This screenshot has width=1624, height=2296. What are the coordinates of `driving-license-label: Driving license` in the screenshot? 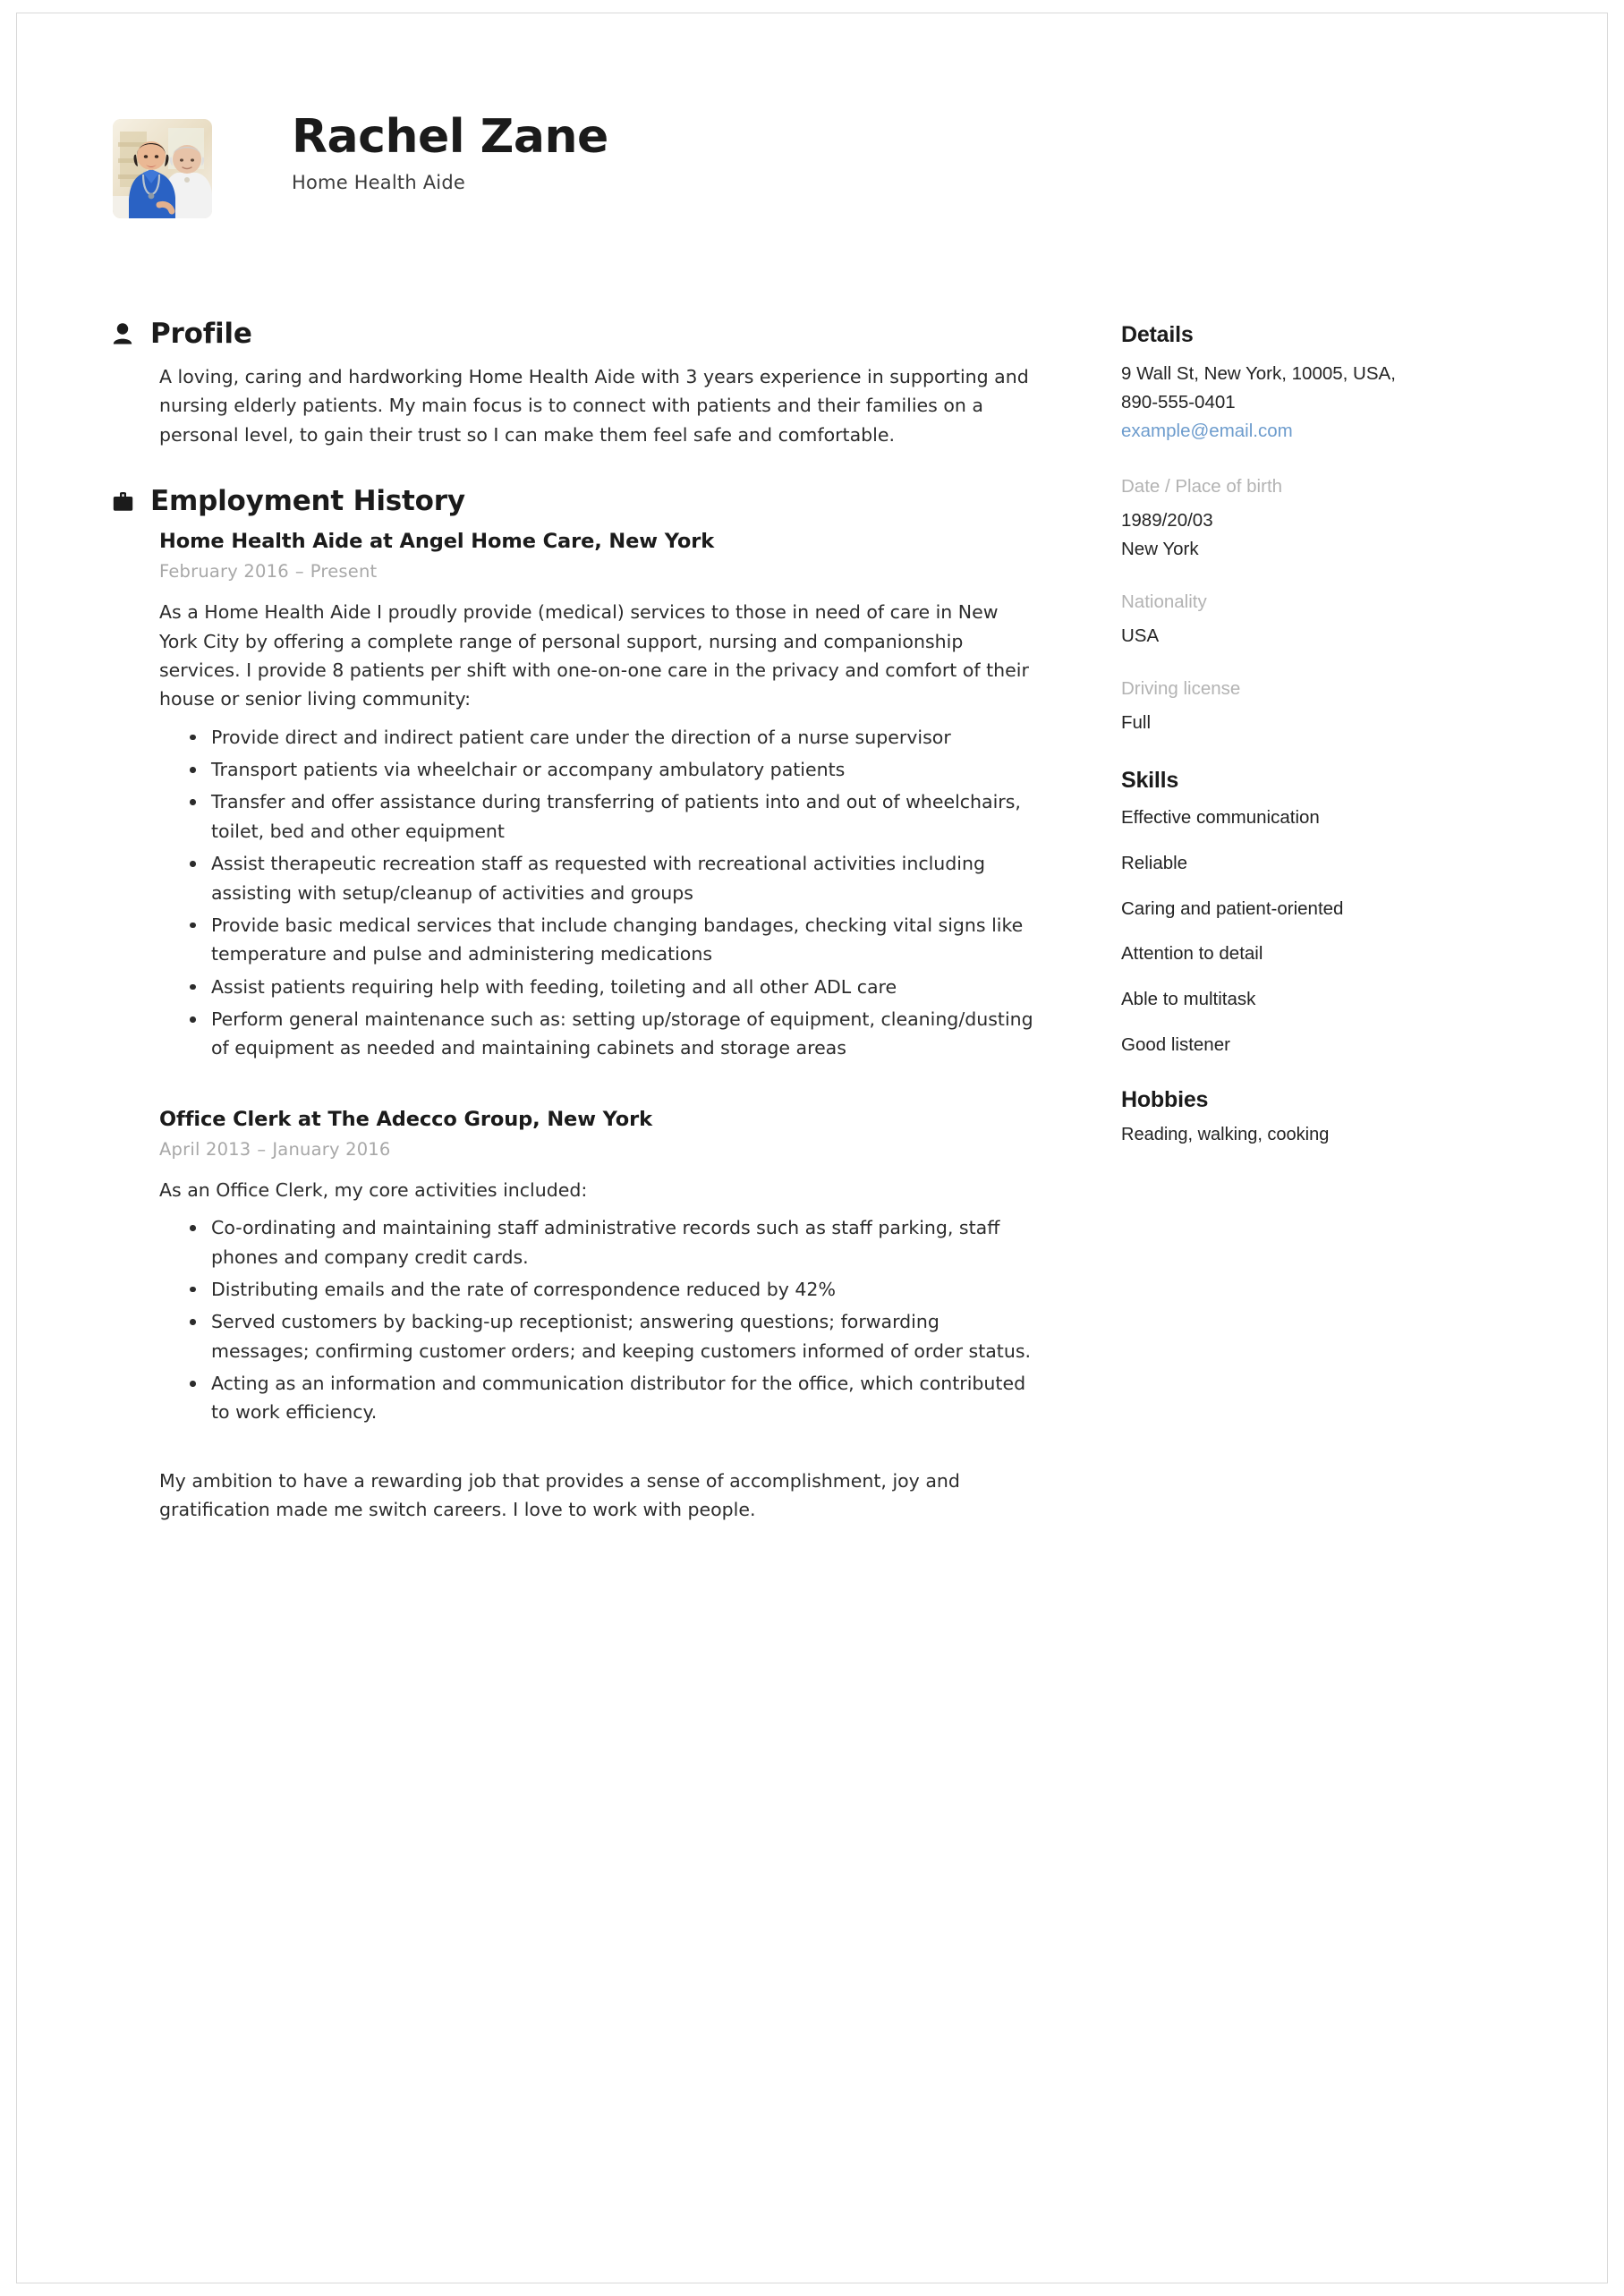 It's located at (1181, 689).